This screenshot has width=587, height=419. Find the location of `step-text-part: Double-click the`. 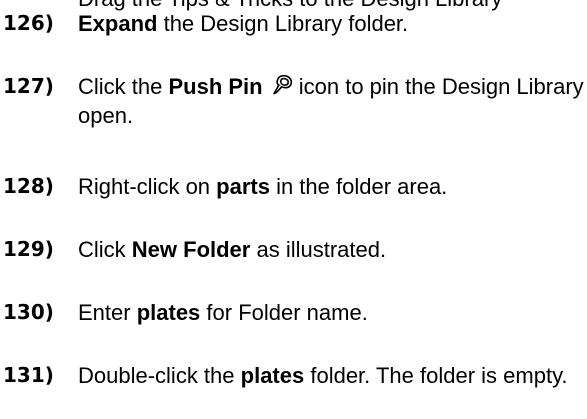

step-text-part: Double-click the is located at coordinates (159, 375).